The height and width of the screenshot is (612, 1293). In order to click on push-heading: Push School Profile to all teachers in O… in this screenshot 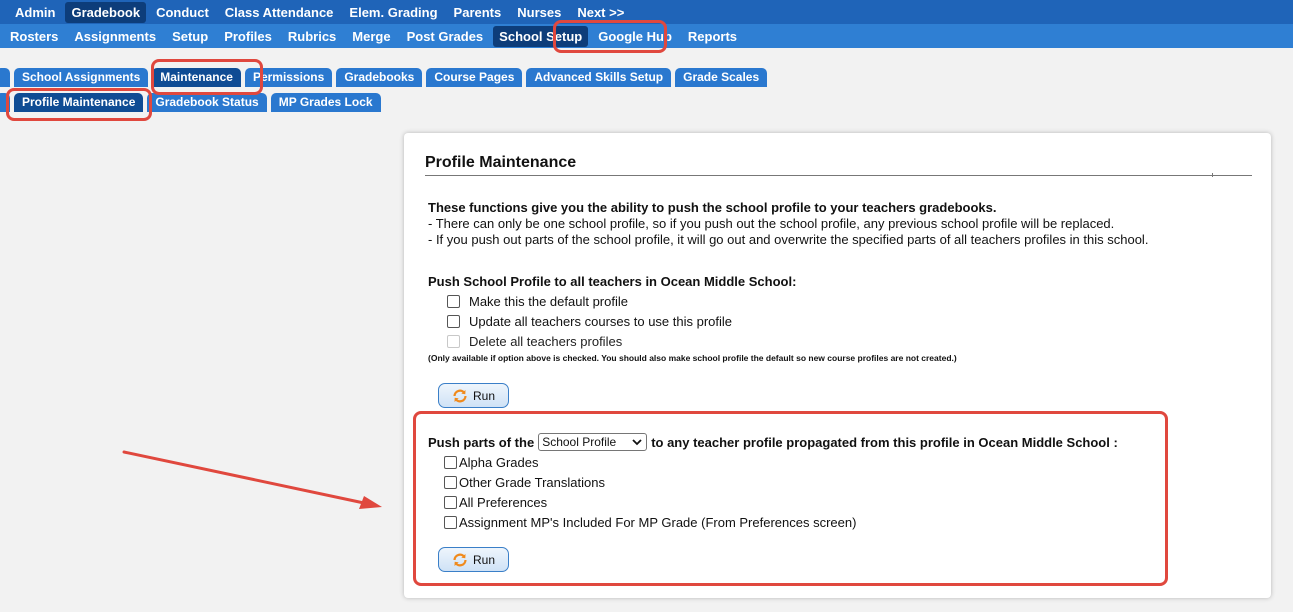, I will do `click(612, 281)`.